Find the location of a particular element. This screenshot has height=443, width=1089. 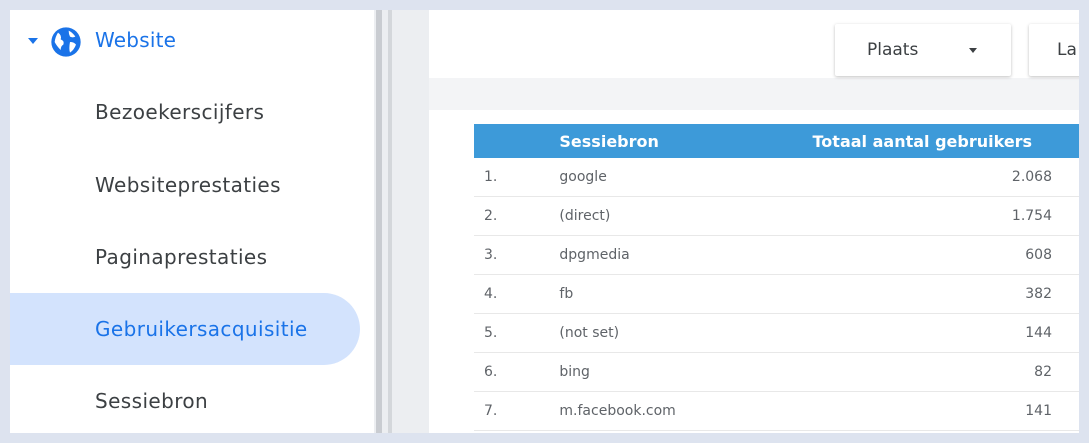

section-label: Website is located at coordinates (135, 40).